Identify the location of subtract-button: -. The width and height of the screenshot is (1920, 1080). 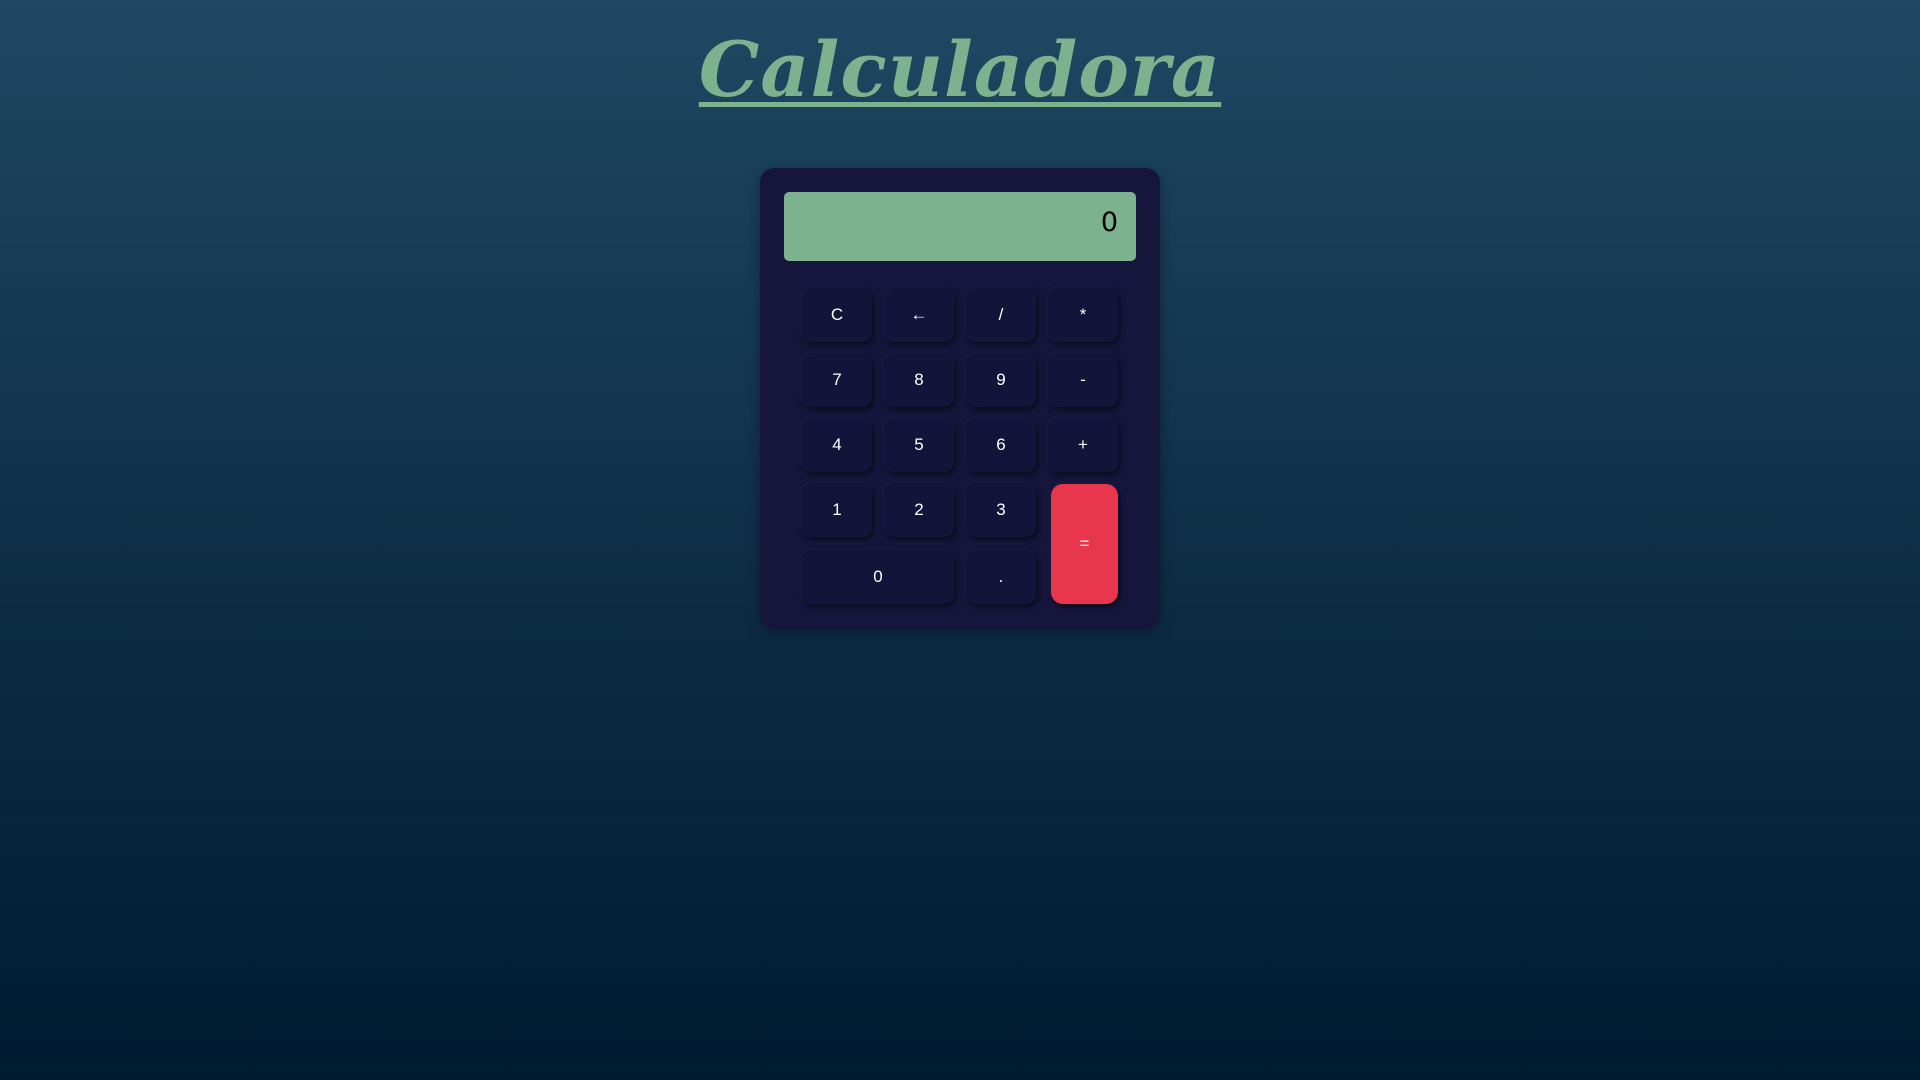
(1083, 380).